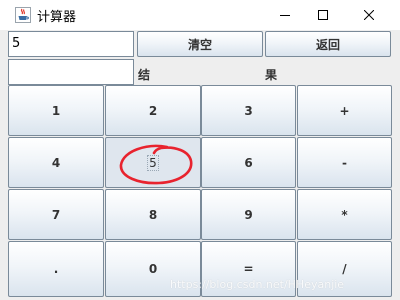  I want to click on close-button, so click(369, 15).